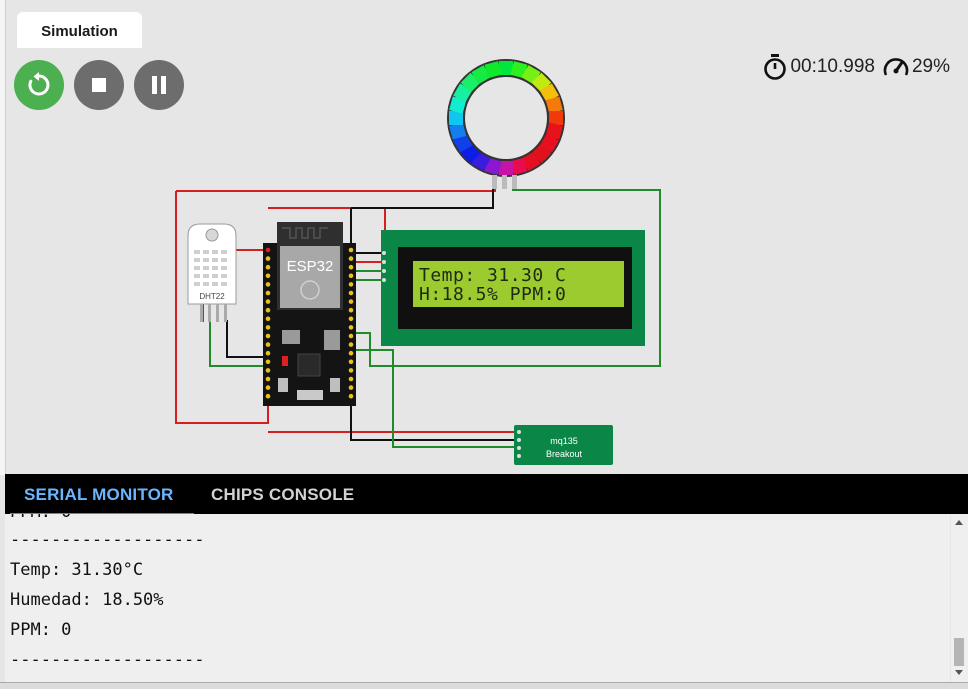 The image size is (968, 689). I want to click on dht22-sensor: DHT22, so click(212, 272).